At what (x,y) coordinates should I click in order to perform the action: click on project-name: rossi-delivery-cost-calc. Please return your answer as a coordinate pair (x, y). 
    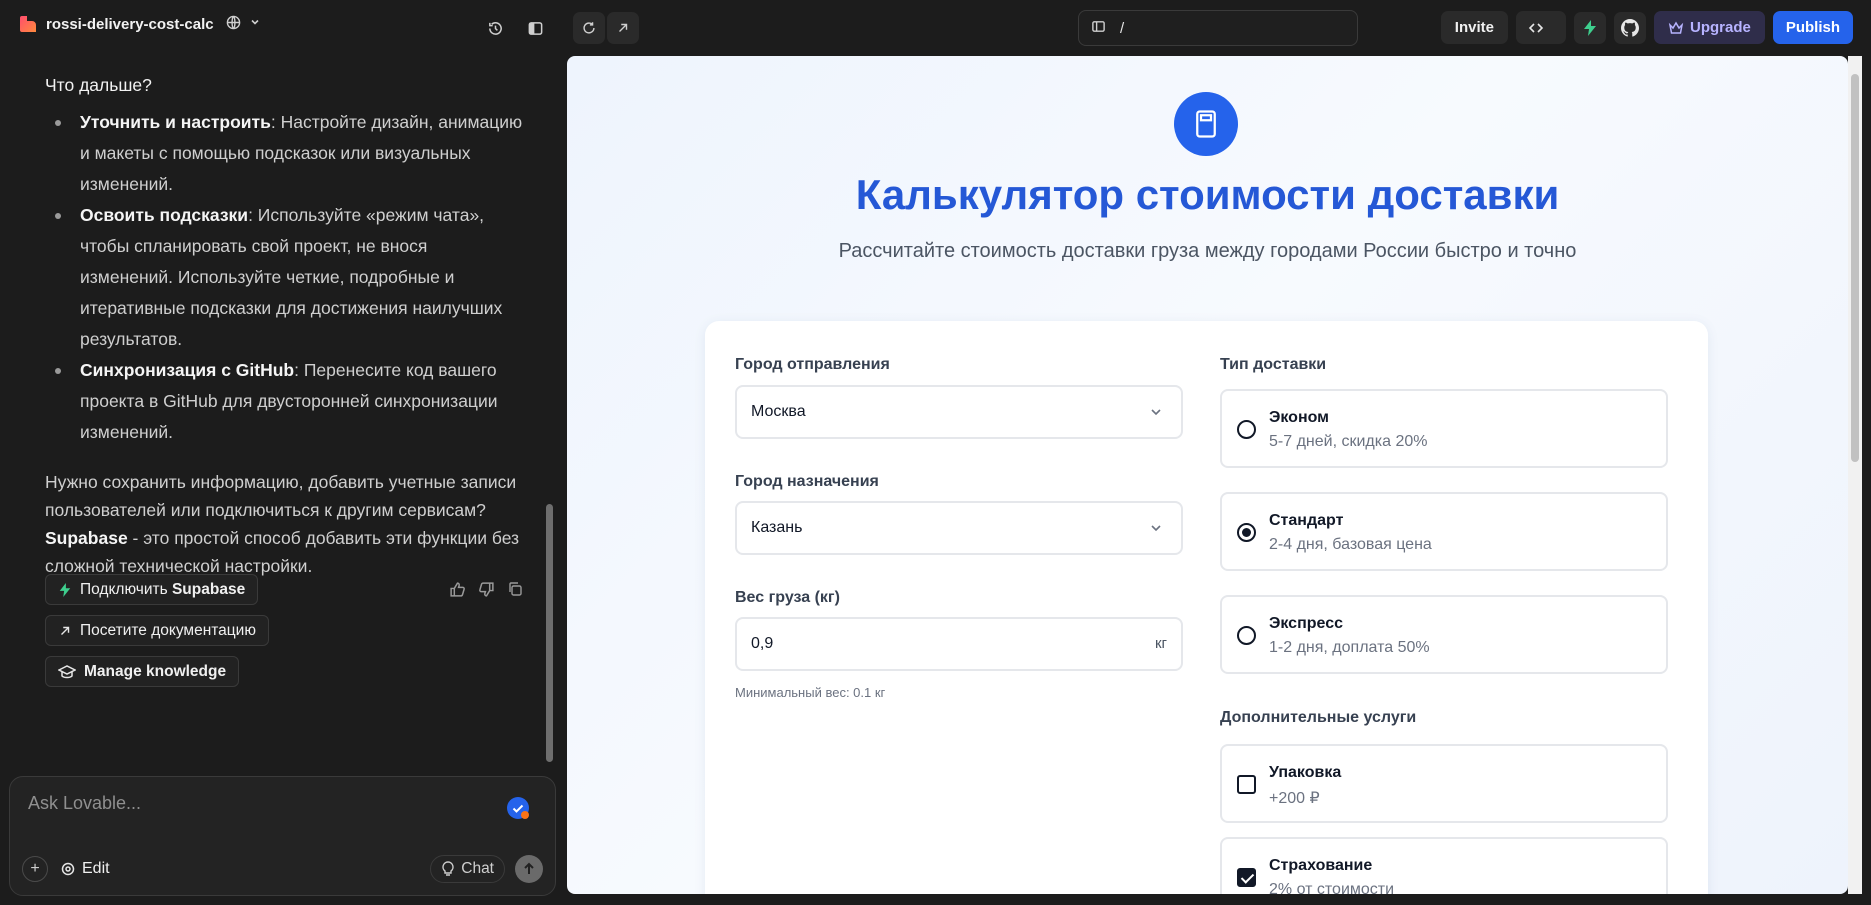
    Looking at the image, I should click on (130, 24).